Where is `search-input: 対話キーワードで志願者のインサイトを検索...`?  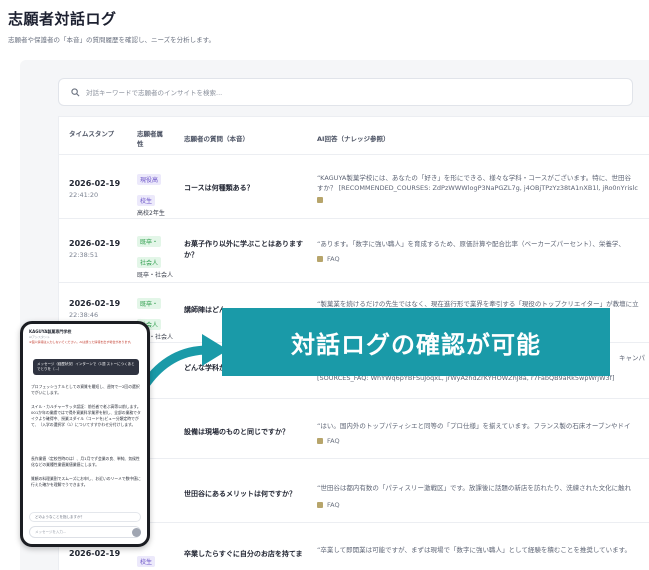 search-input: 対話キーワードで志願者のインサイトを検索... is located at coordinates (154, 92).